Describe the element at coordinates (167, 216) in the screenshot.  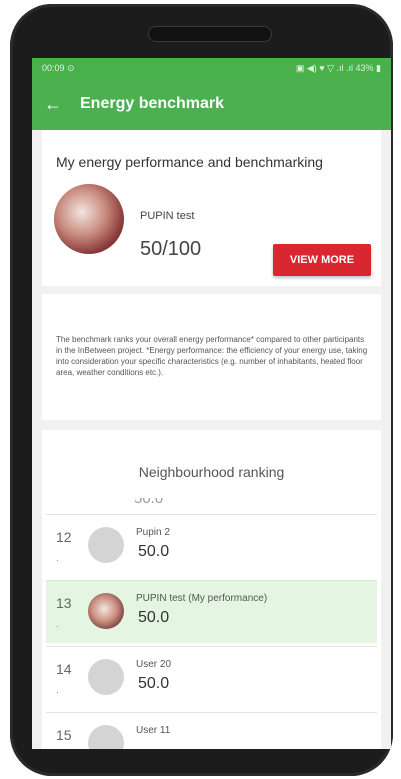
I see `user-name: PUPIN test` at that location.